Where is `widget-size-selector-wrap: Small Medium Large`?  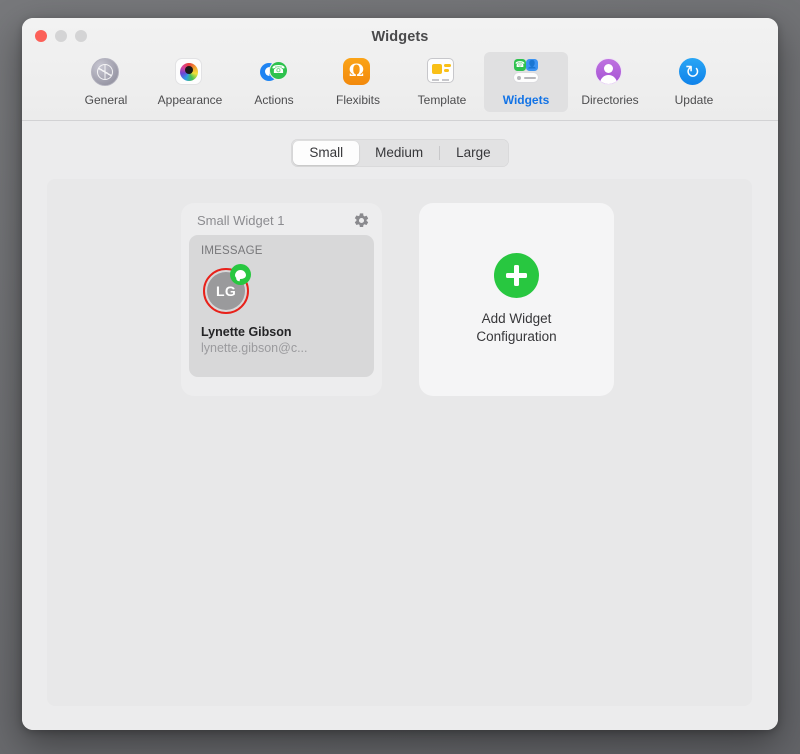 widget-size-selector-wrap: Small Medium Large is located at coordinates (400, 144).